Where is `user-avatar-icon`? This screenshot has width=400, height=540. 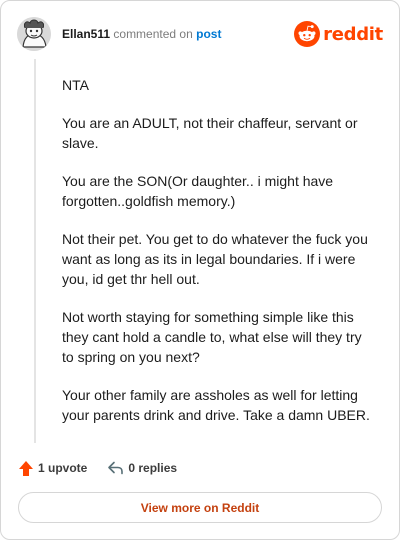 user-avatar-icon is located at coordinates (34, 34).